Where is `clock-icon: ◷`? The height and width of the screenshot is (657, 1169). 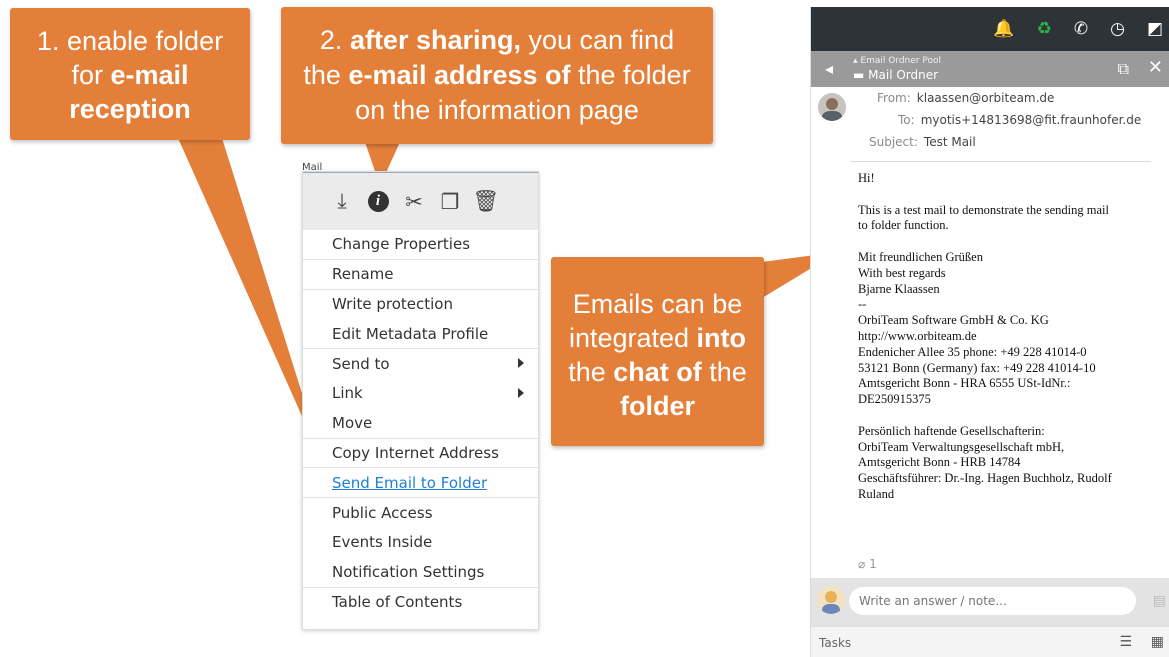
clock-icon: ◷ is located at coordinates (1117, 29).